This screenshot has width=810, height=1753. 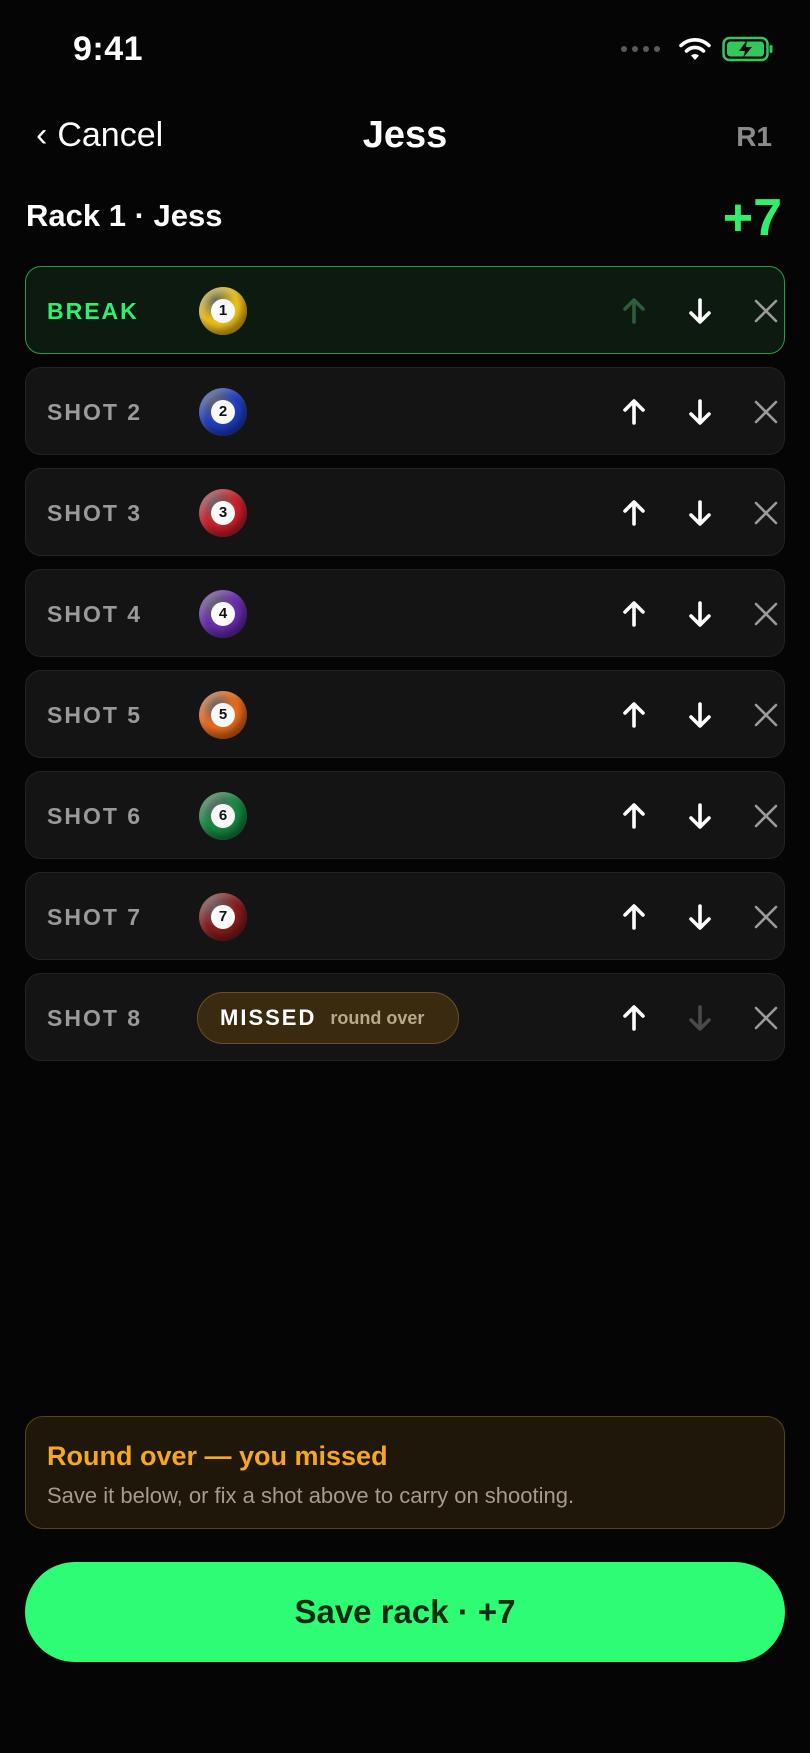 What do you see at coordinates (108, 49) in the screenshot?
I see `status-time: 9:41` at bounding box center [108, 49].